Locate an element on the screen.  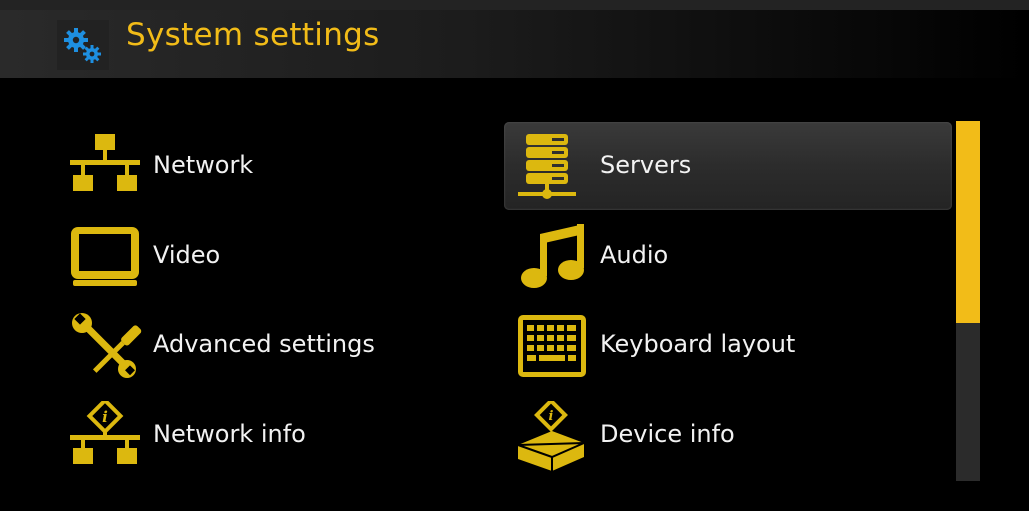
keyboard-icon is located at coordinates (552, 346).